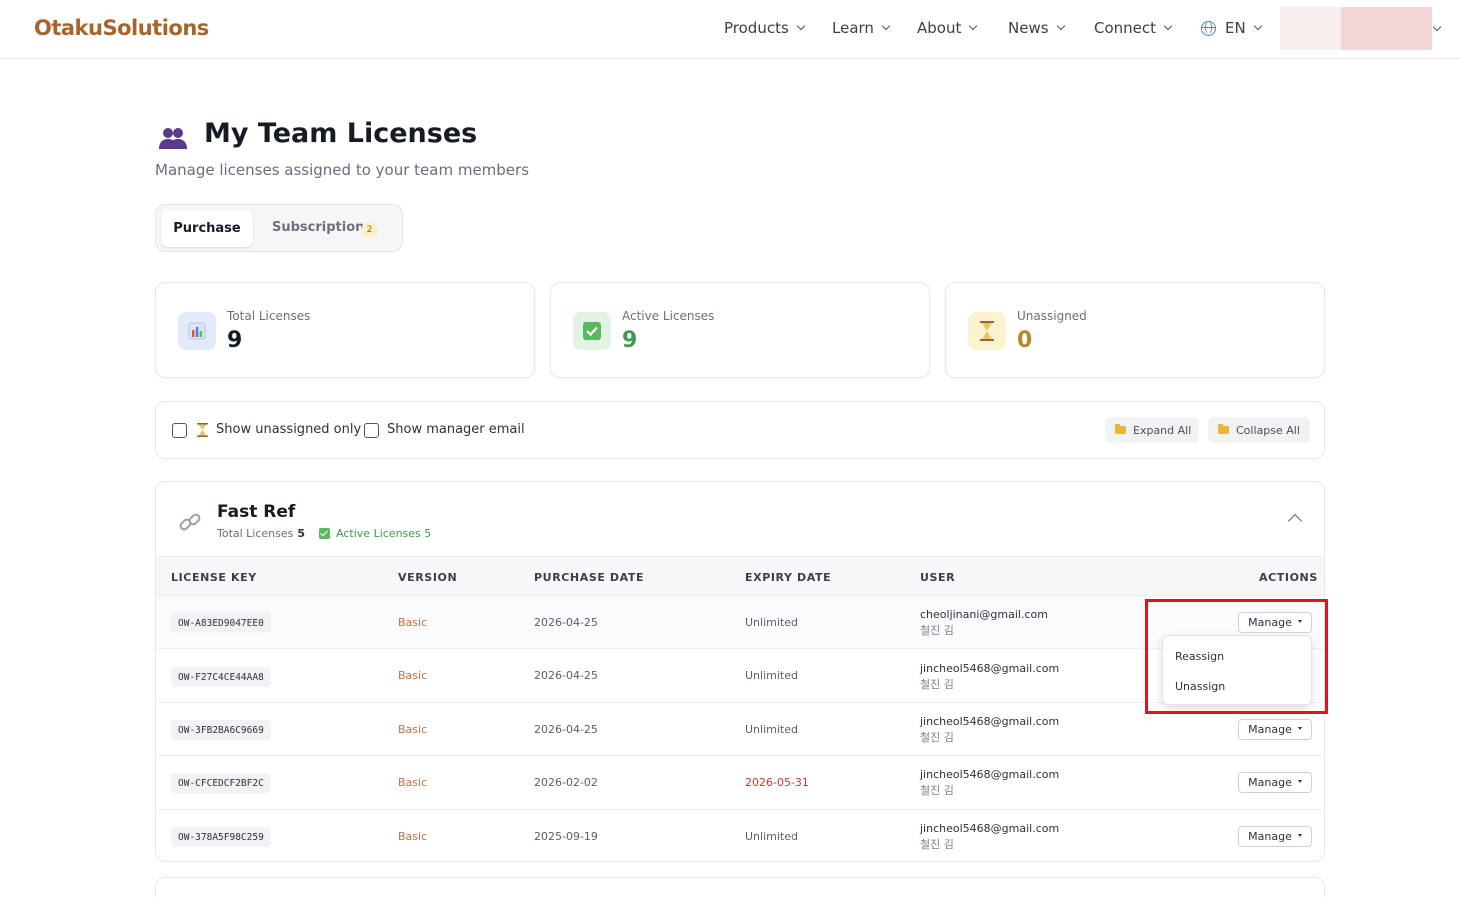 This screenshot has width=1460, height=897. I want to click on nav-news: News, so click(1036, 28).